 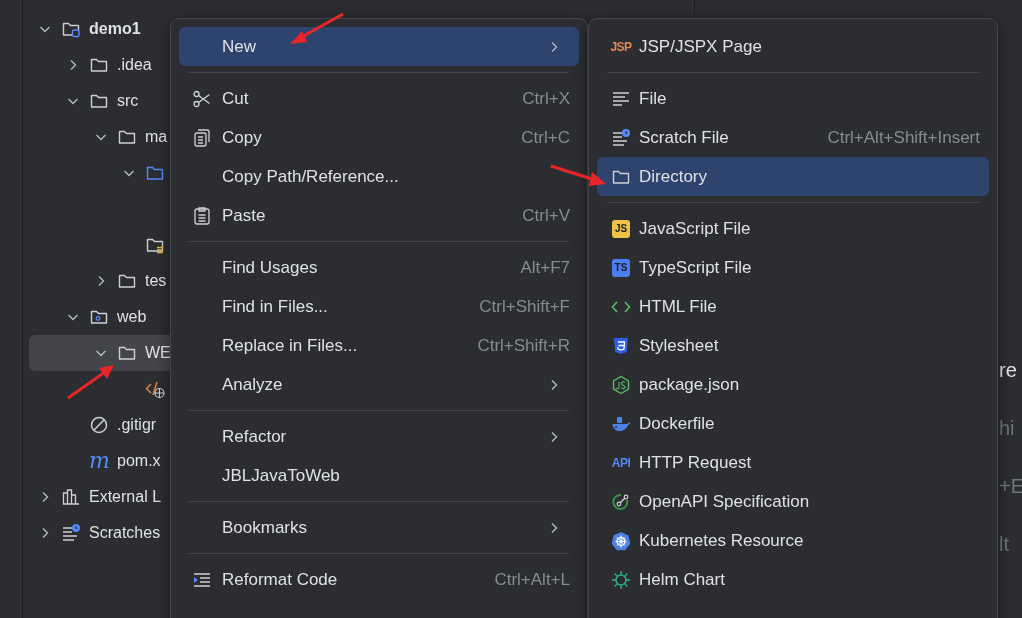 I want to click on maven-icon: m, so click(x=99, y=461).